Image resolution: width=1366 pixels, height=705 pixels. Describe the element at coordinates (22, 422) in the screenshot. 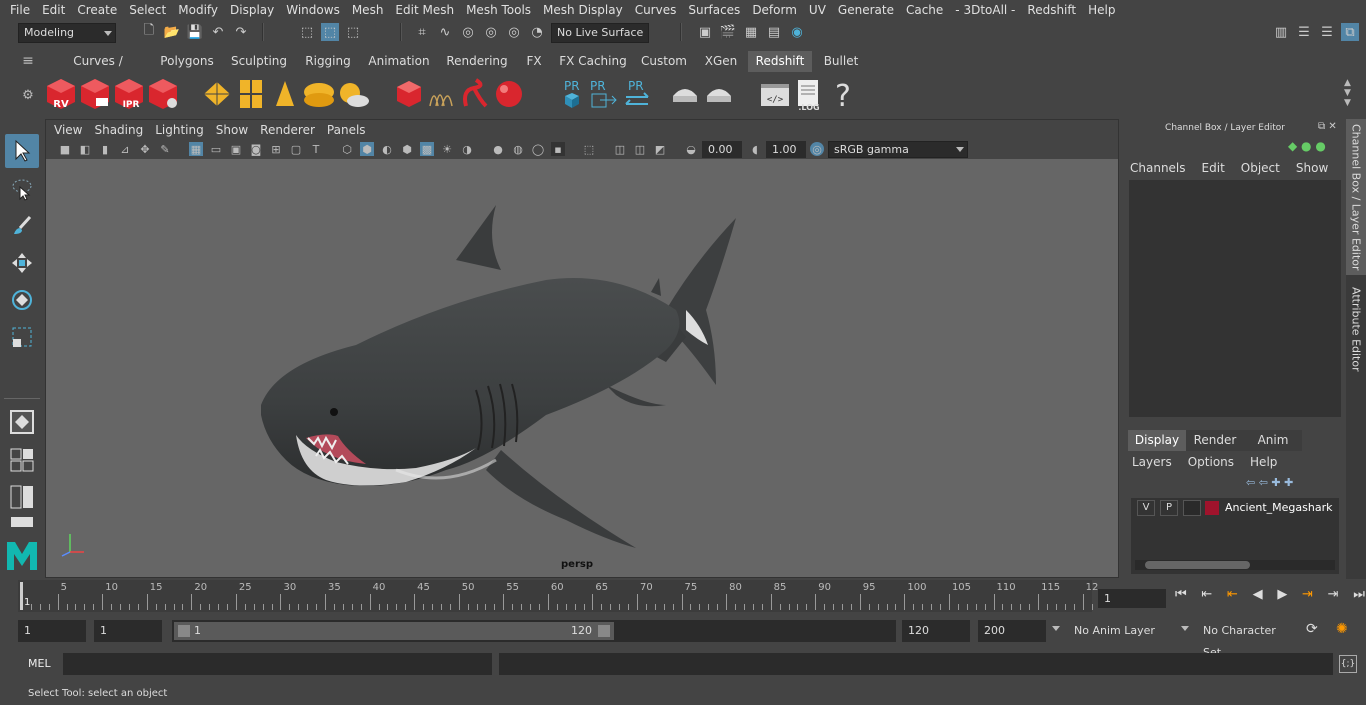

I see `single-perspective-layout-icon` at that location.